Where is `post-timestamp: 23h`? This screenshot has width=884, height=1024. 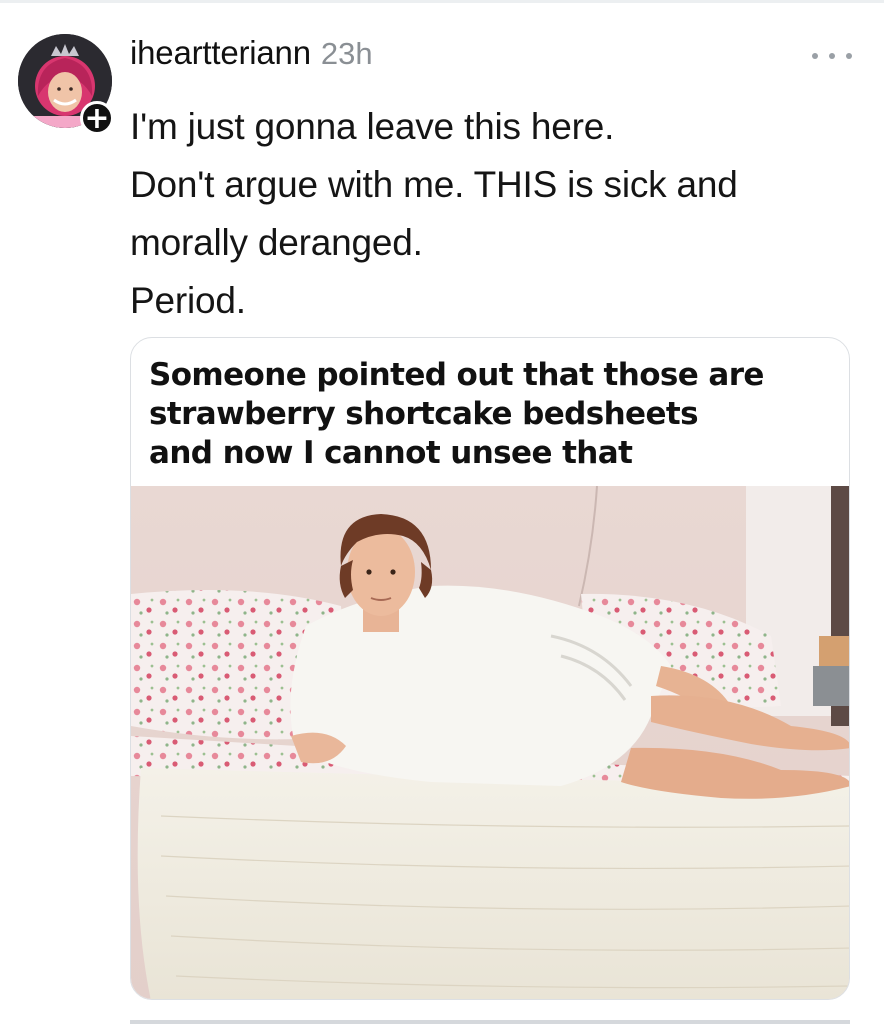 post-timestamp: 23h is located at coordinates (346, 53).